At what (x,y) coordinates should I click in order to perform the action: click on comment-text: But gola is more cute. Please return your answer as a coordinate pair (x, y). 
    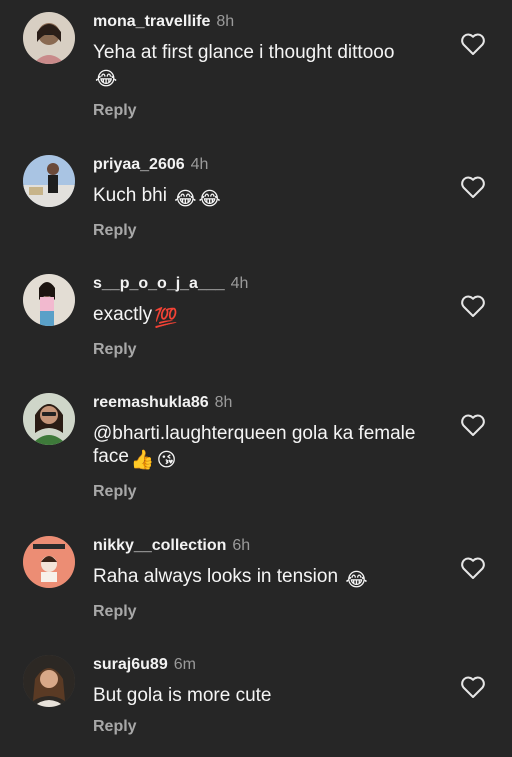
    Looking at the image, I should click on (272, 695).